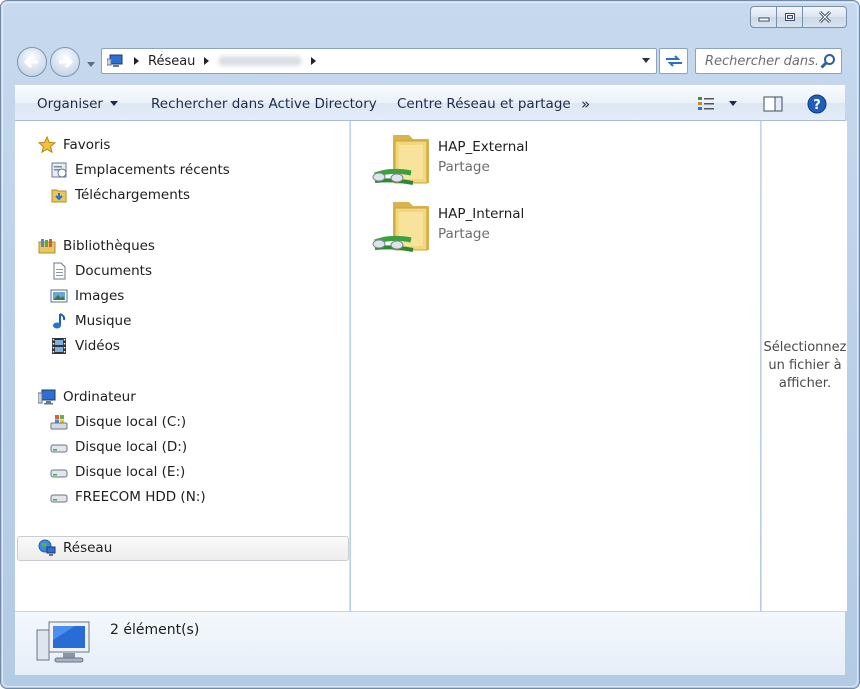 Image resolution: width=860 pixels, height=689 pixels. What do you see at coordinates (491, 230) in the screenshot?
I see `file-item: HAP_Internal Partage` at bounding box center [491, 230].